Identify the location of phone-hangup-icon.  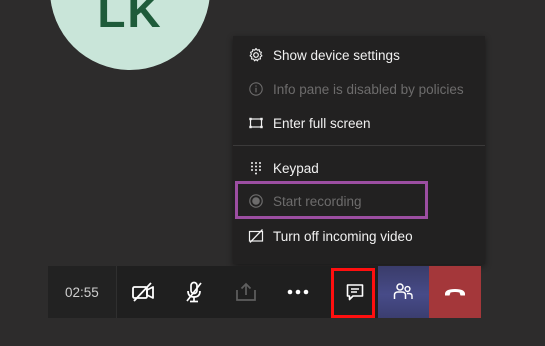
(455, 292).